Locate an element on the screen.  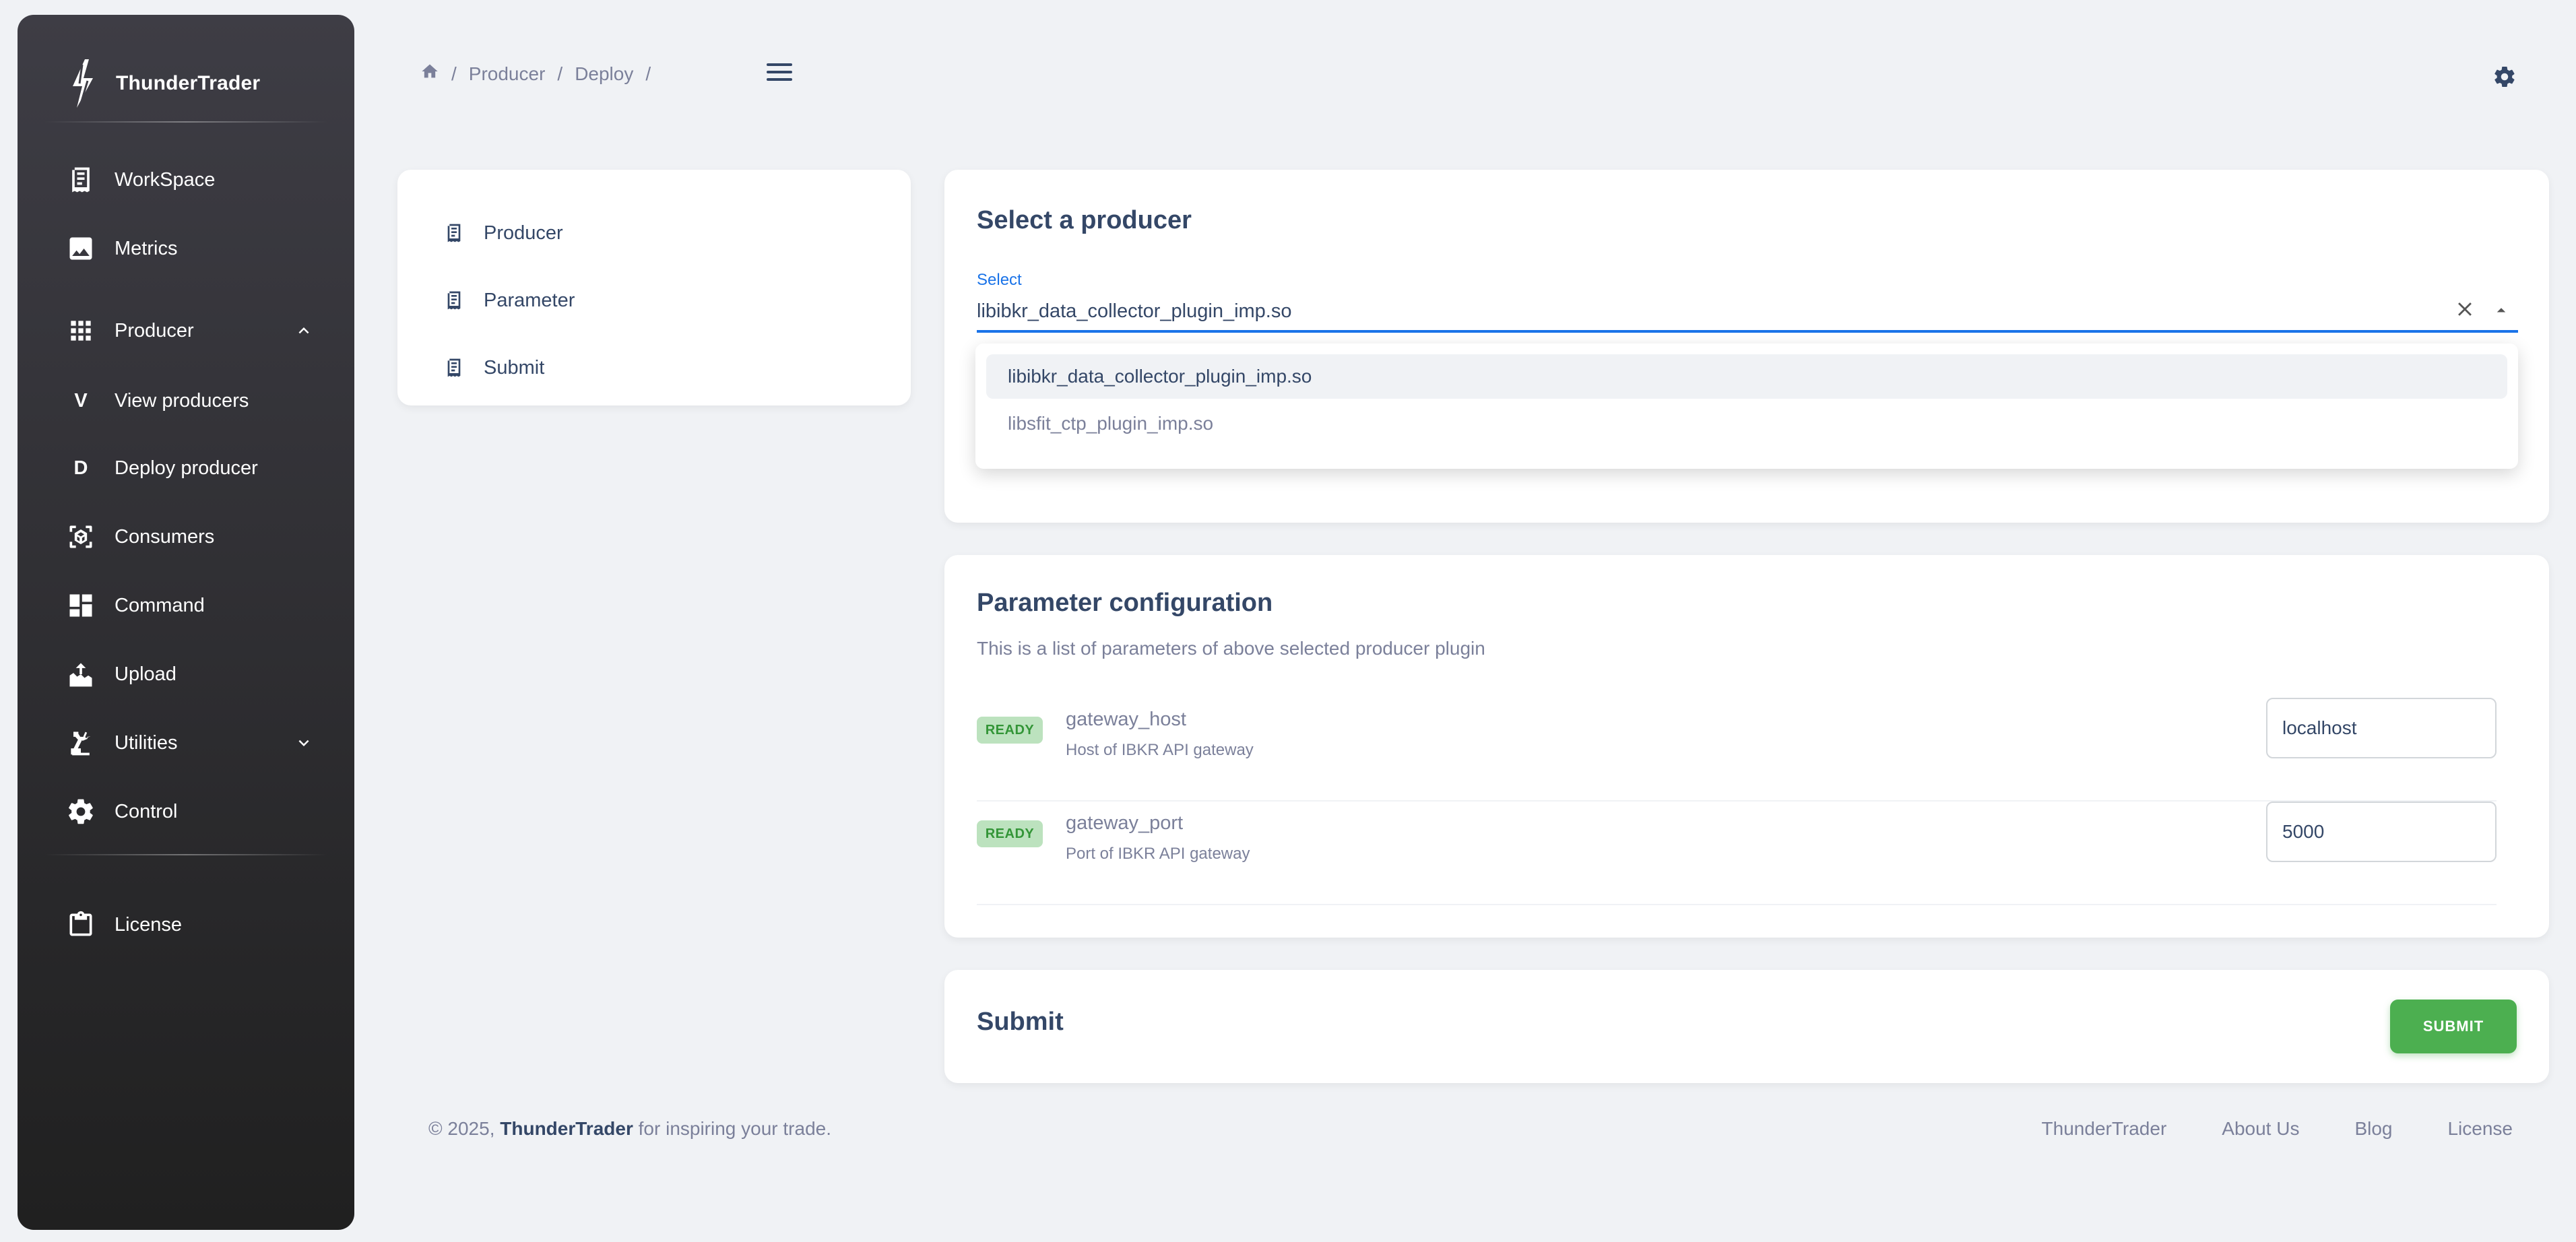
step-label: Submit is located at coordinates (514, 367).